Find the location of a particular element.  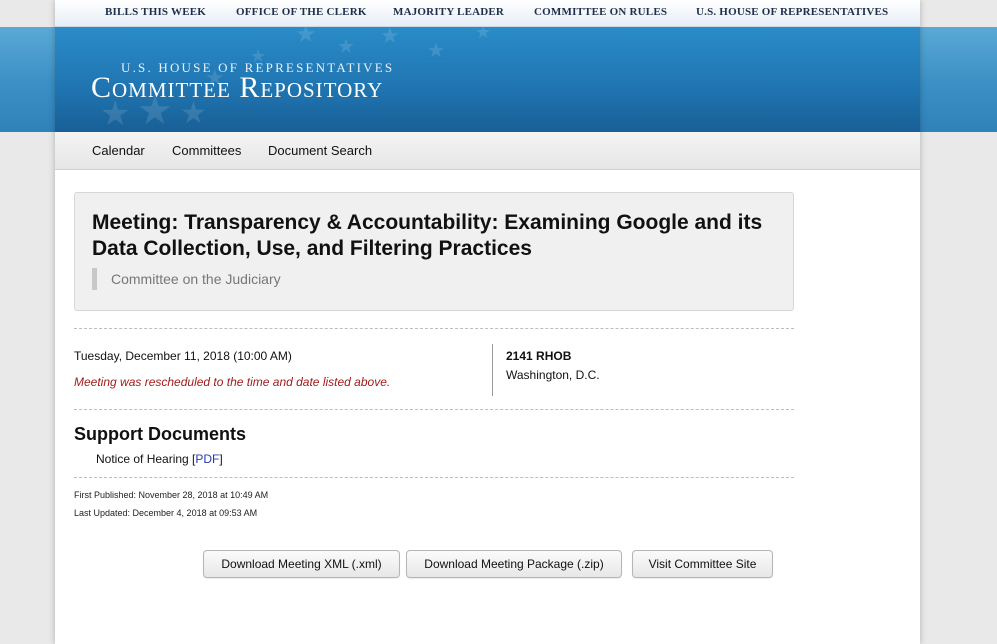

link-us-house: U.S. HOUSE OF REPRESENTATIVES is located at coordinates (792, 12).